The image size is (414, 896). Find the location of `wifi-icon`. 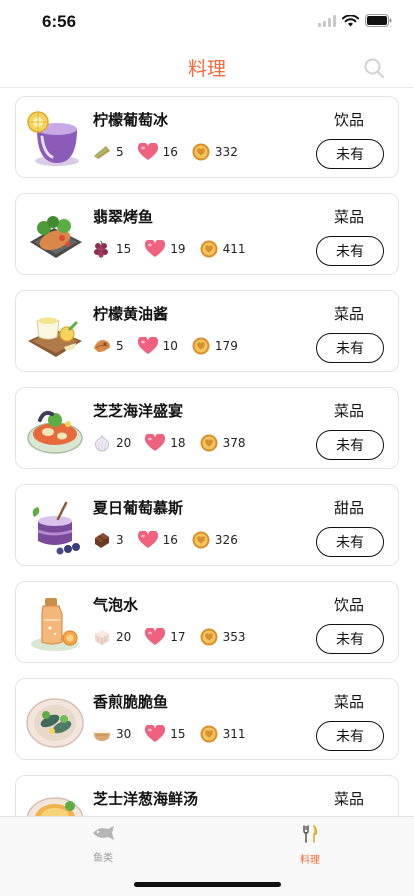

wifi-icon is located at coordinates (350, 20).